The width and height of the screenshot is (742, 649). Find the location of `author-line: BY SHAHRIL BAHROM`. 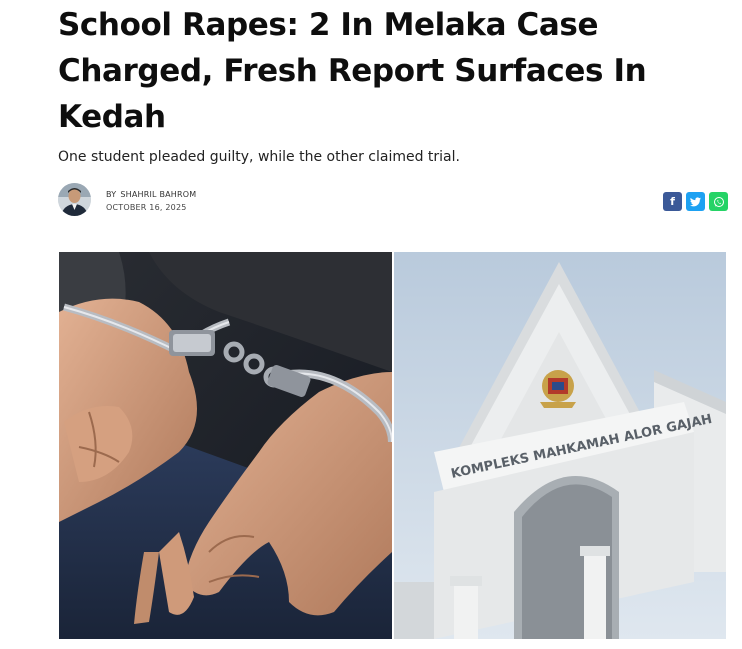

author-line: BY SHAHRIL BAHROM is located at coordinates (151, 195).